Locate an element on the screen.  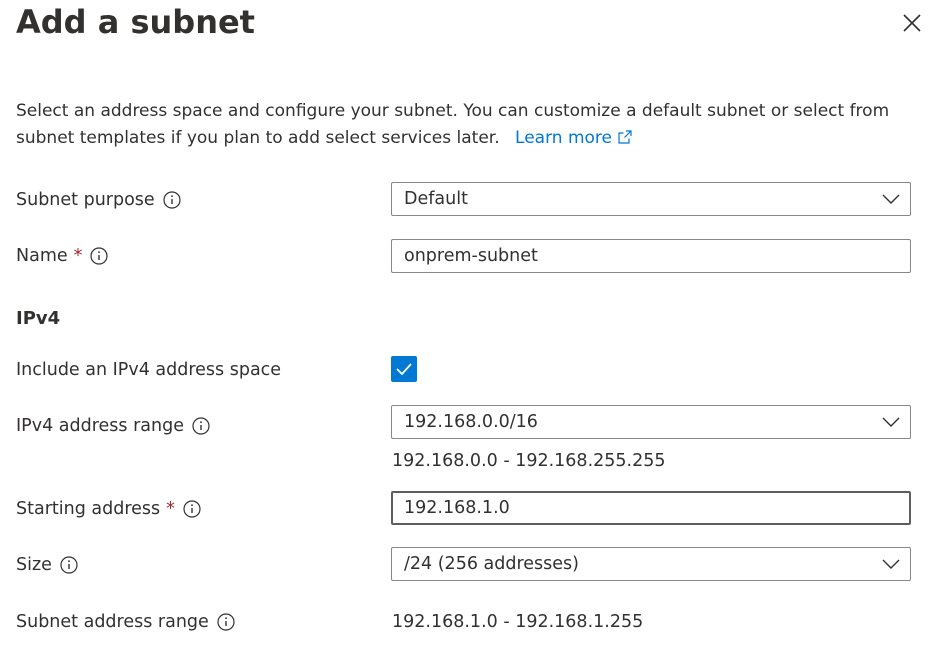
learn-more-label: Learn more is located at coordinates (563, 138).